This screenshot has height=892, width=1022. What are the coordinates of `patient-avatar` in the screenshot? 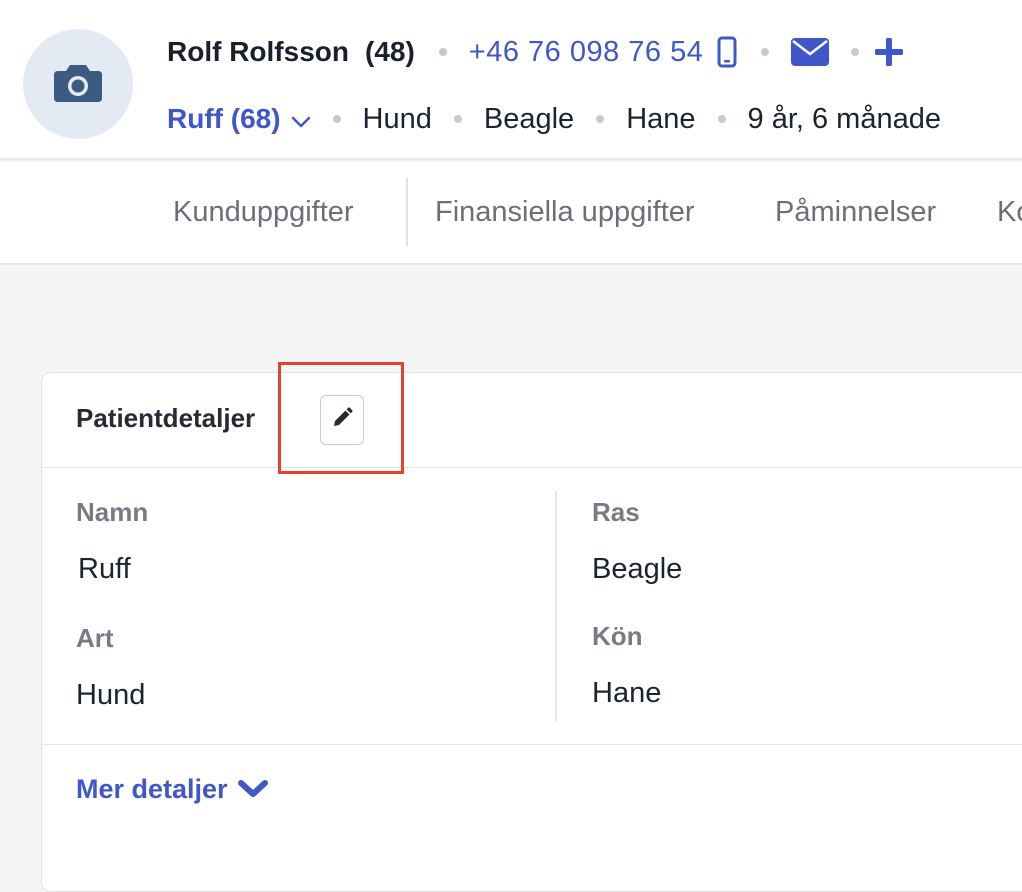 It's located at (78, 84).